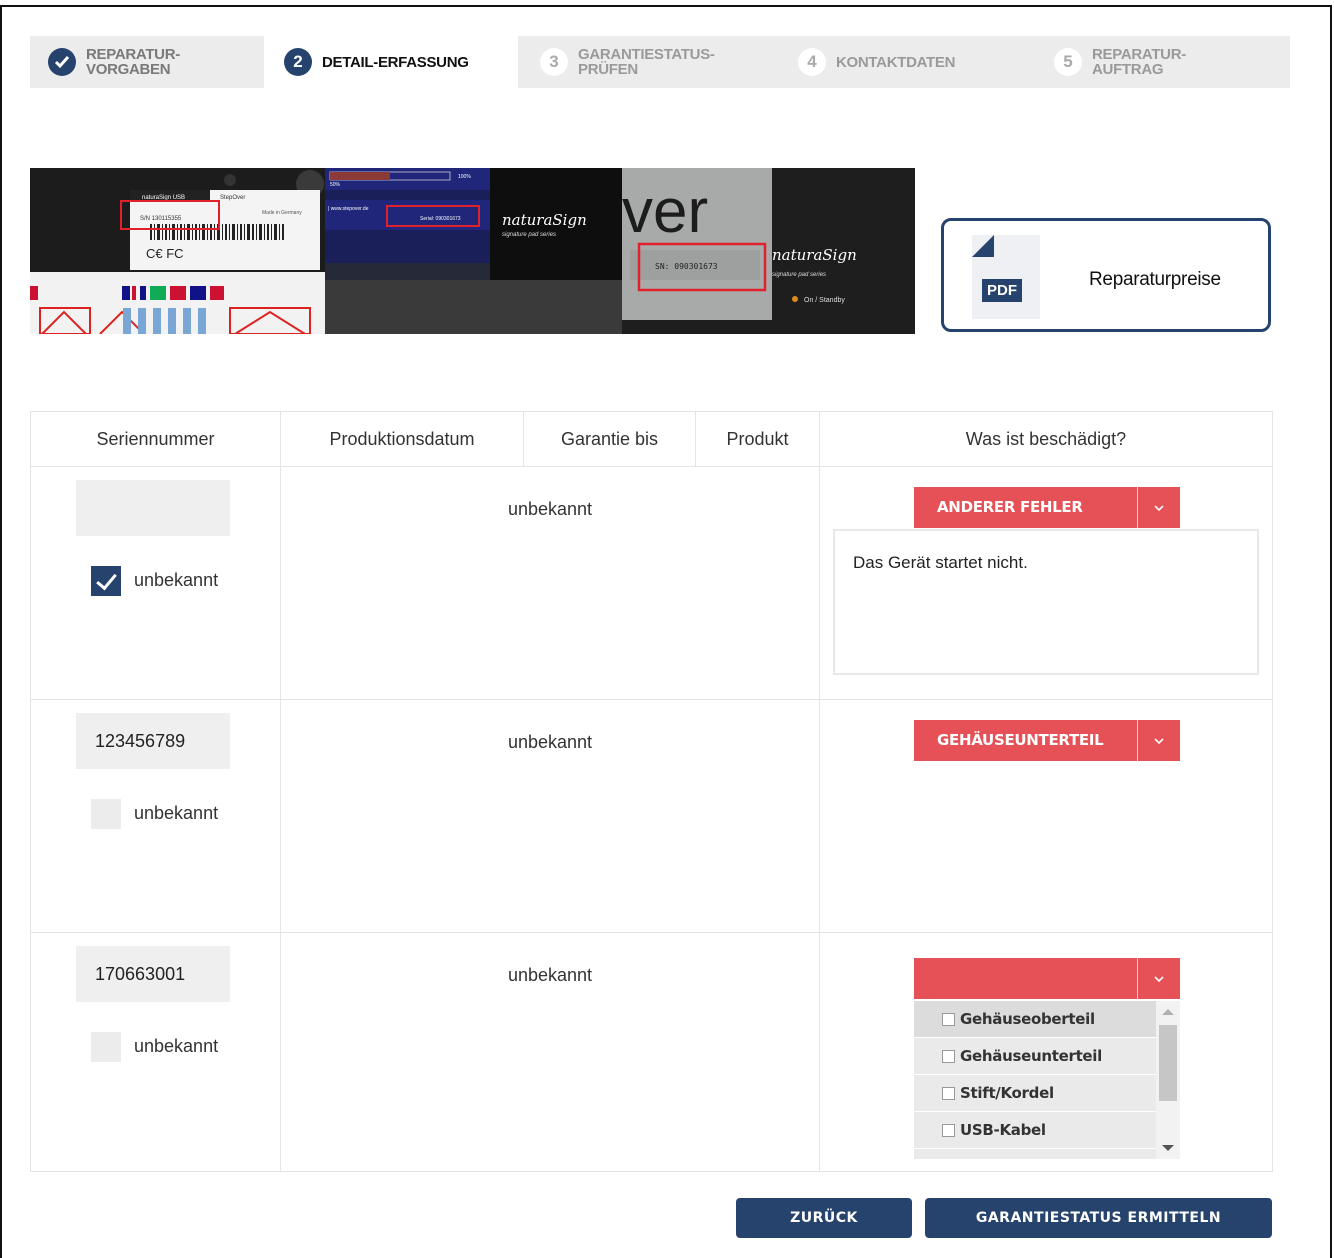 The height and width of the screenshot is (1258, 1334). I want to click on options-scrollbar, so click(1168, 1080).